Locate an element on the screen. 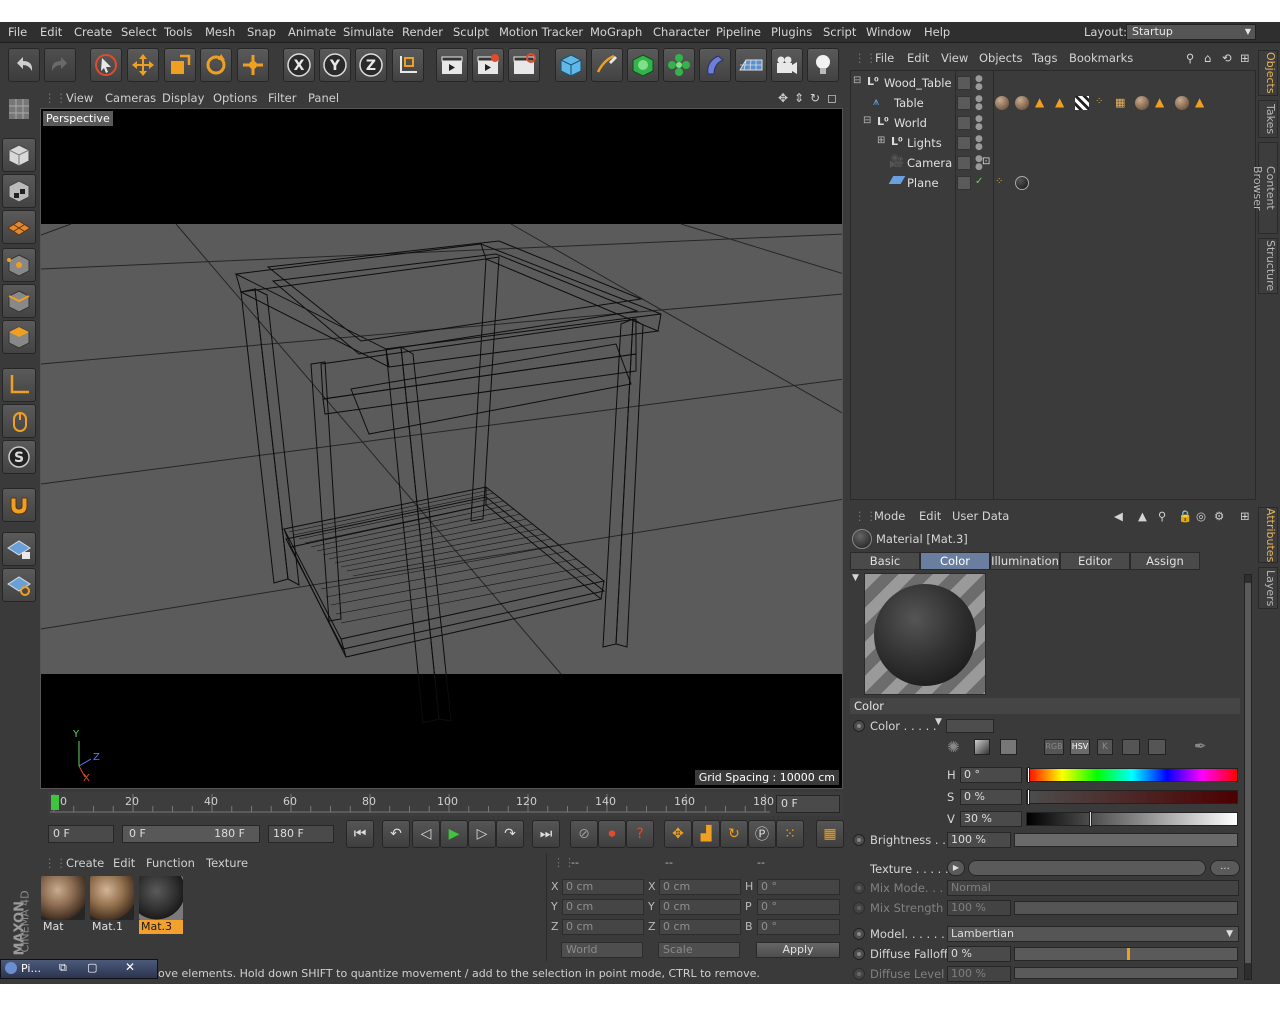 This screenshot has height=1024, width=1280. viewport-rotate-icon: ↻ is located at coordinates (815, 98).